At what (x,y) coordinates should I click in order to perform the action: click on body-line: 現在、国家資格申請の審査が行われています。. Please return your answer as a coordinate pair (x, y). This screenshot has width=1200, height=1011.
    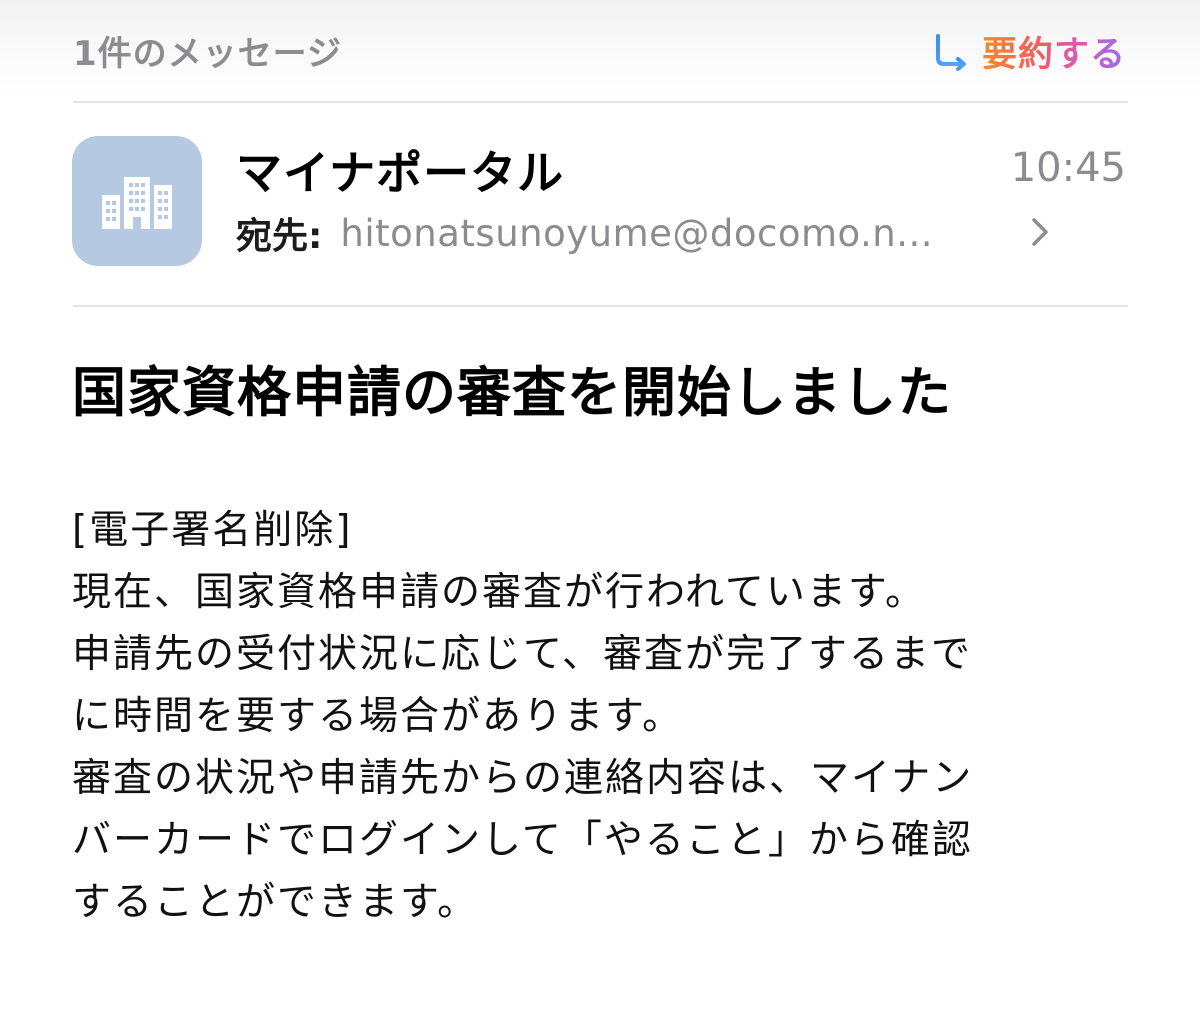
    Looking at the image, I should click on (499, 592).